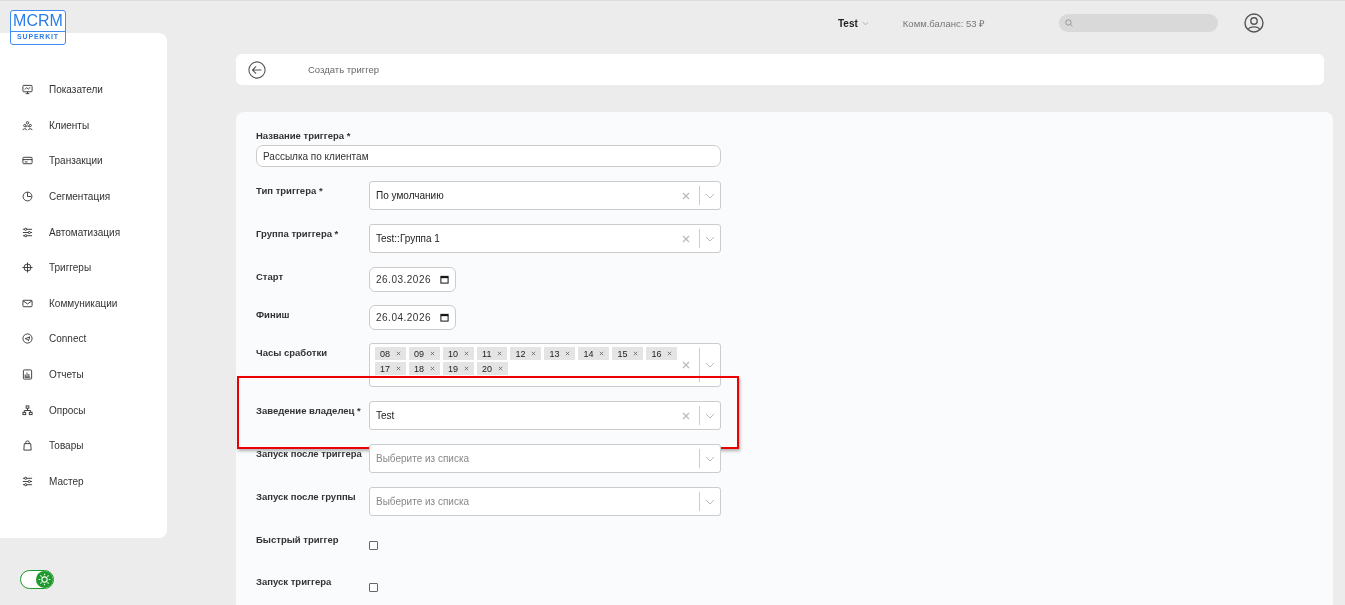 The image size is (1345, 605). I want to click on field-label: Название триггера *, so click(304, 135).